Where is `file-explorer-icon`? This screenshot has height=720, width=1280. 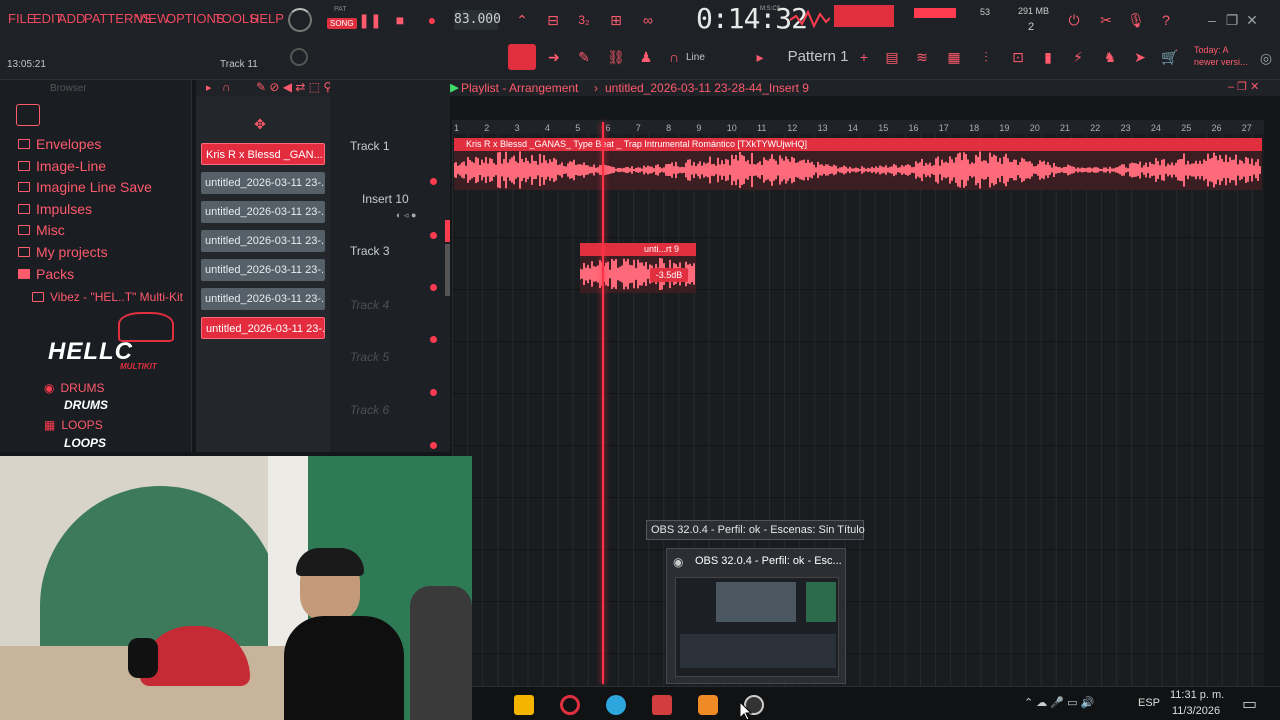 file-explorer-icon is located at coordinates (524, 705).